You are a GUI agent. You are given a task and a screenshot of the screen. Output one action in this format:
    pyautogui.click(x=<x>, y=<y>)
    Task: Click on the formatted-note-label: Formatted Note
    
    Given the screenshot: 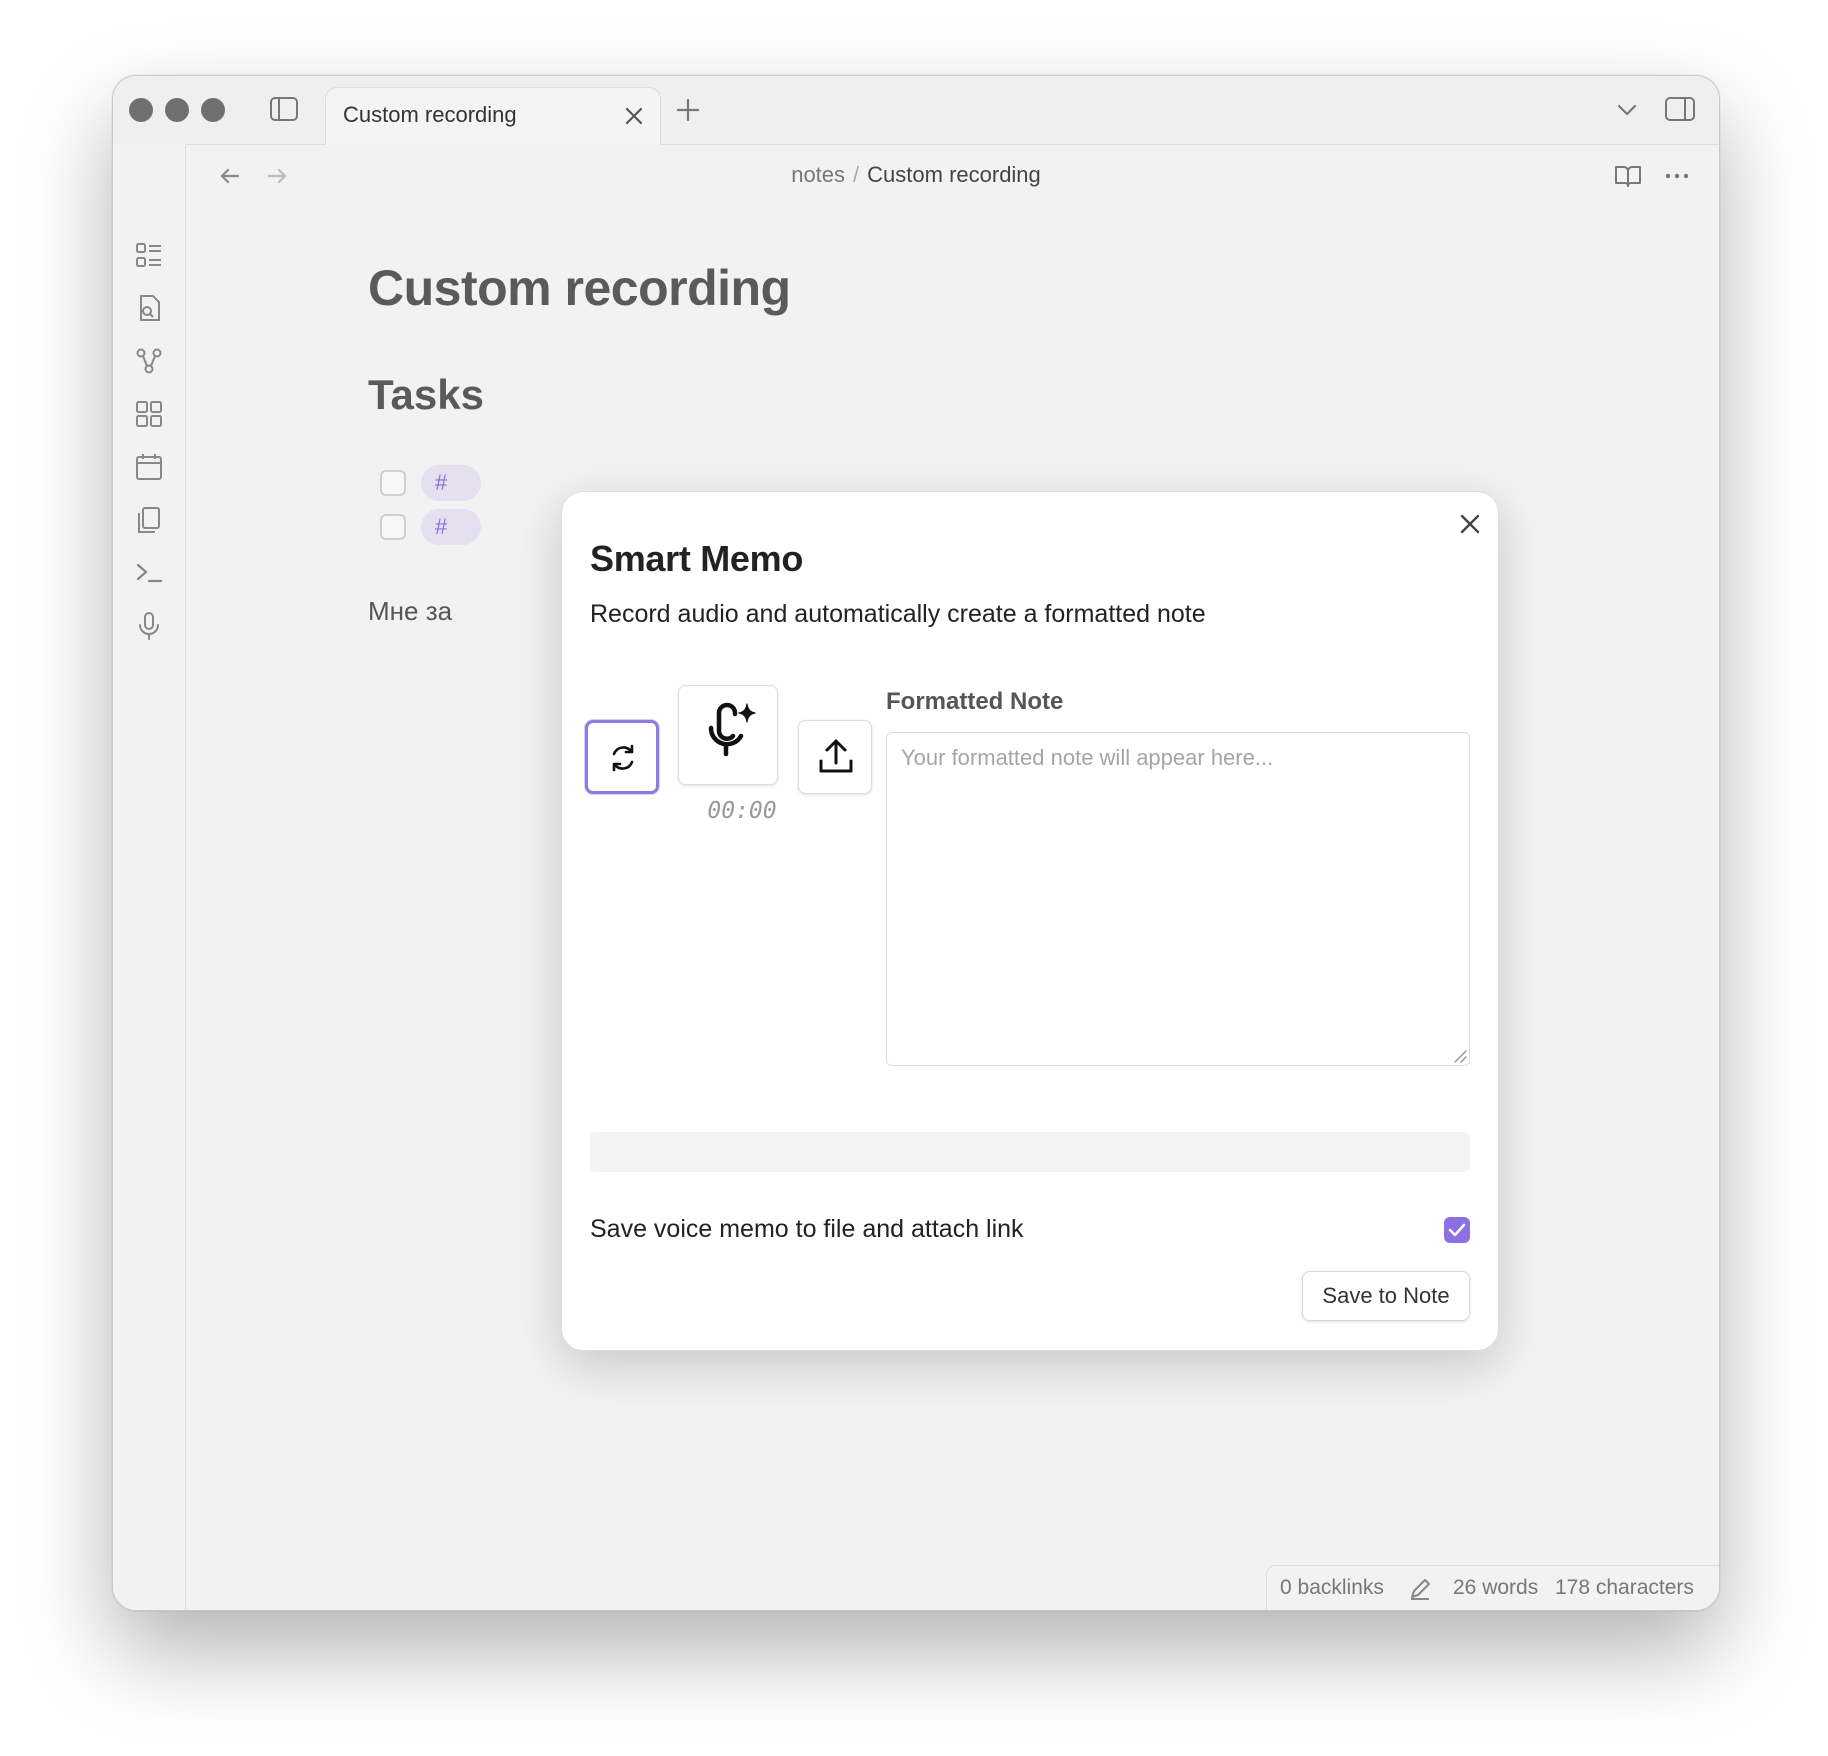 What is the action you would take?
    pyautogui.click(x=975, y=701)
    